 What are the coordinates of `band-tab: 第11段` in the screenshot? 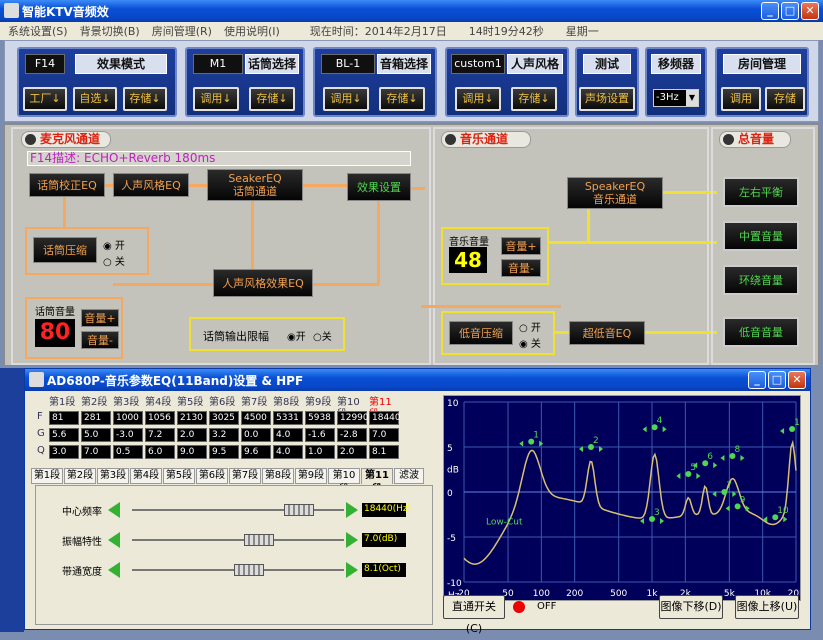 It's located at (377, 481).